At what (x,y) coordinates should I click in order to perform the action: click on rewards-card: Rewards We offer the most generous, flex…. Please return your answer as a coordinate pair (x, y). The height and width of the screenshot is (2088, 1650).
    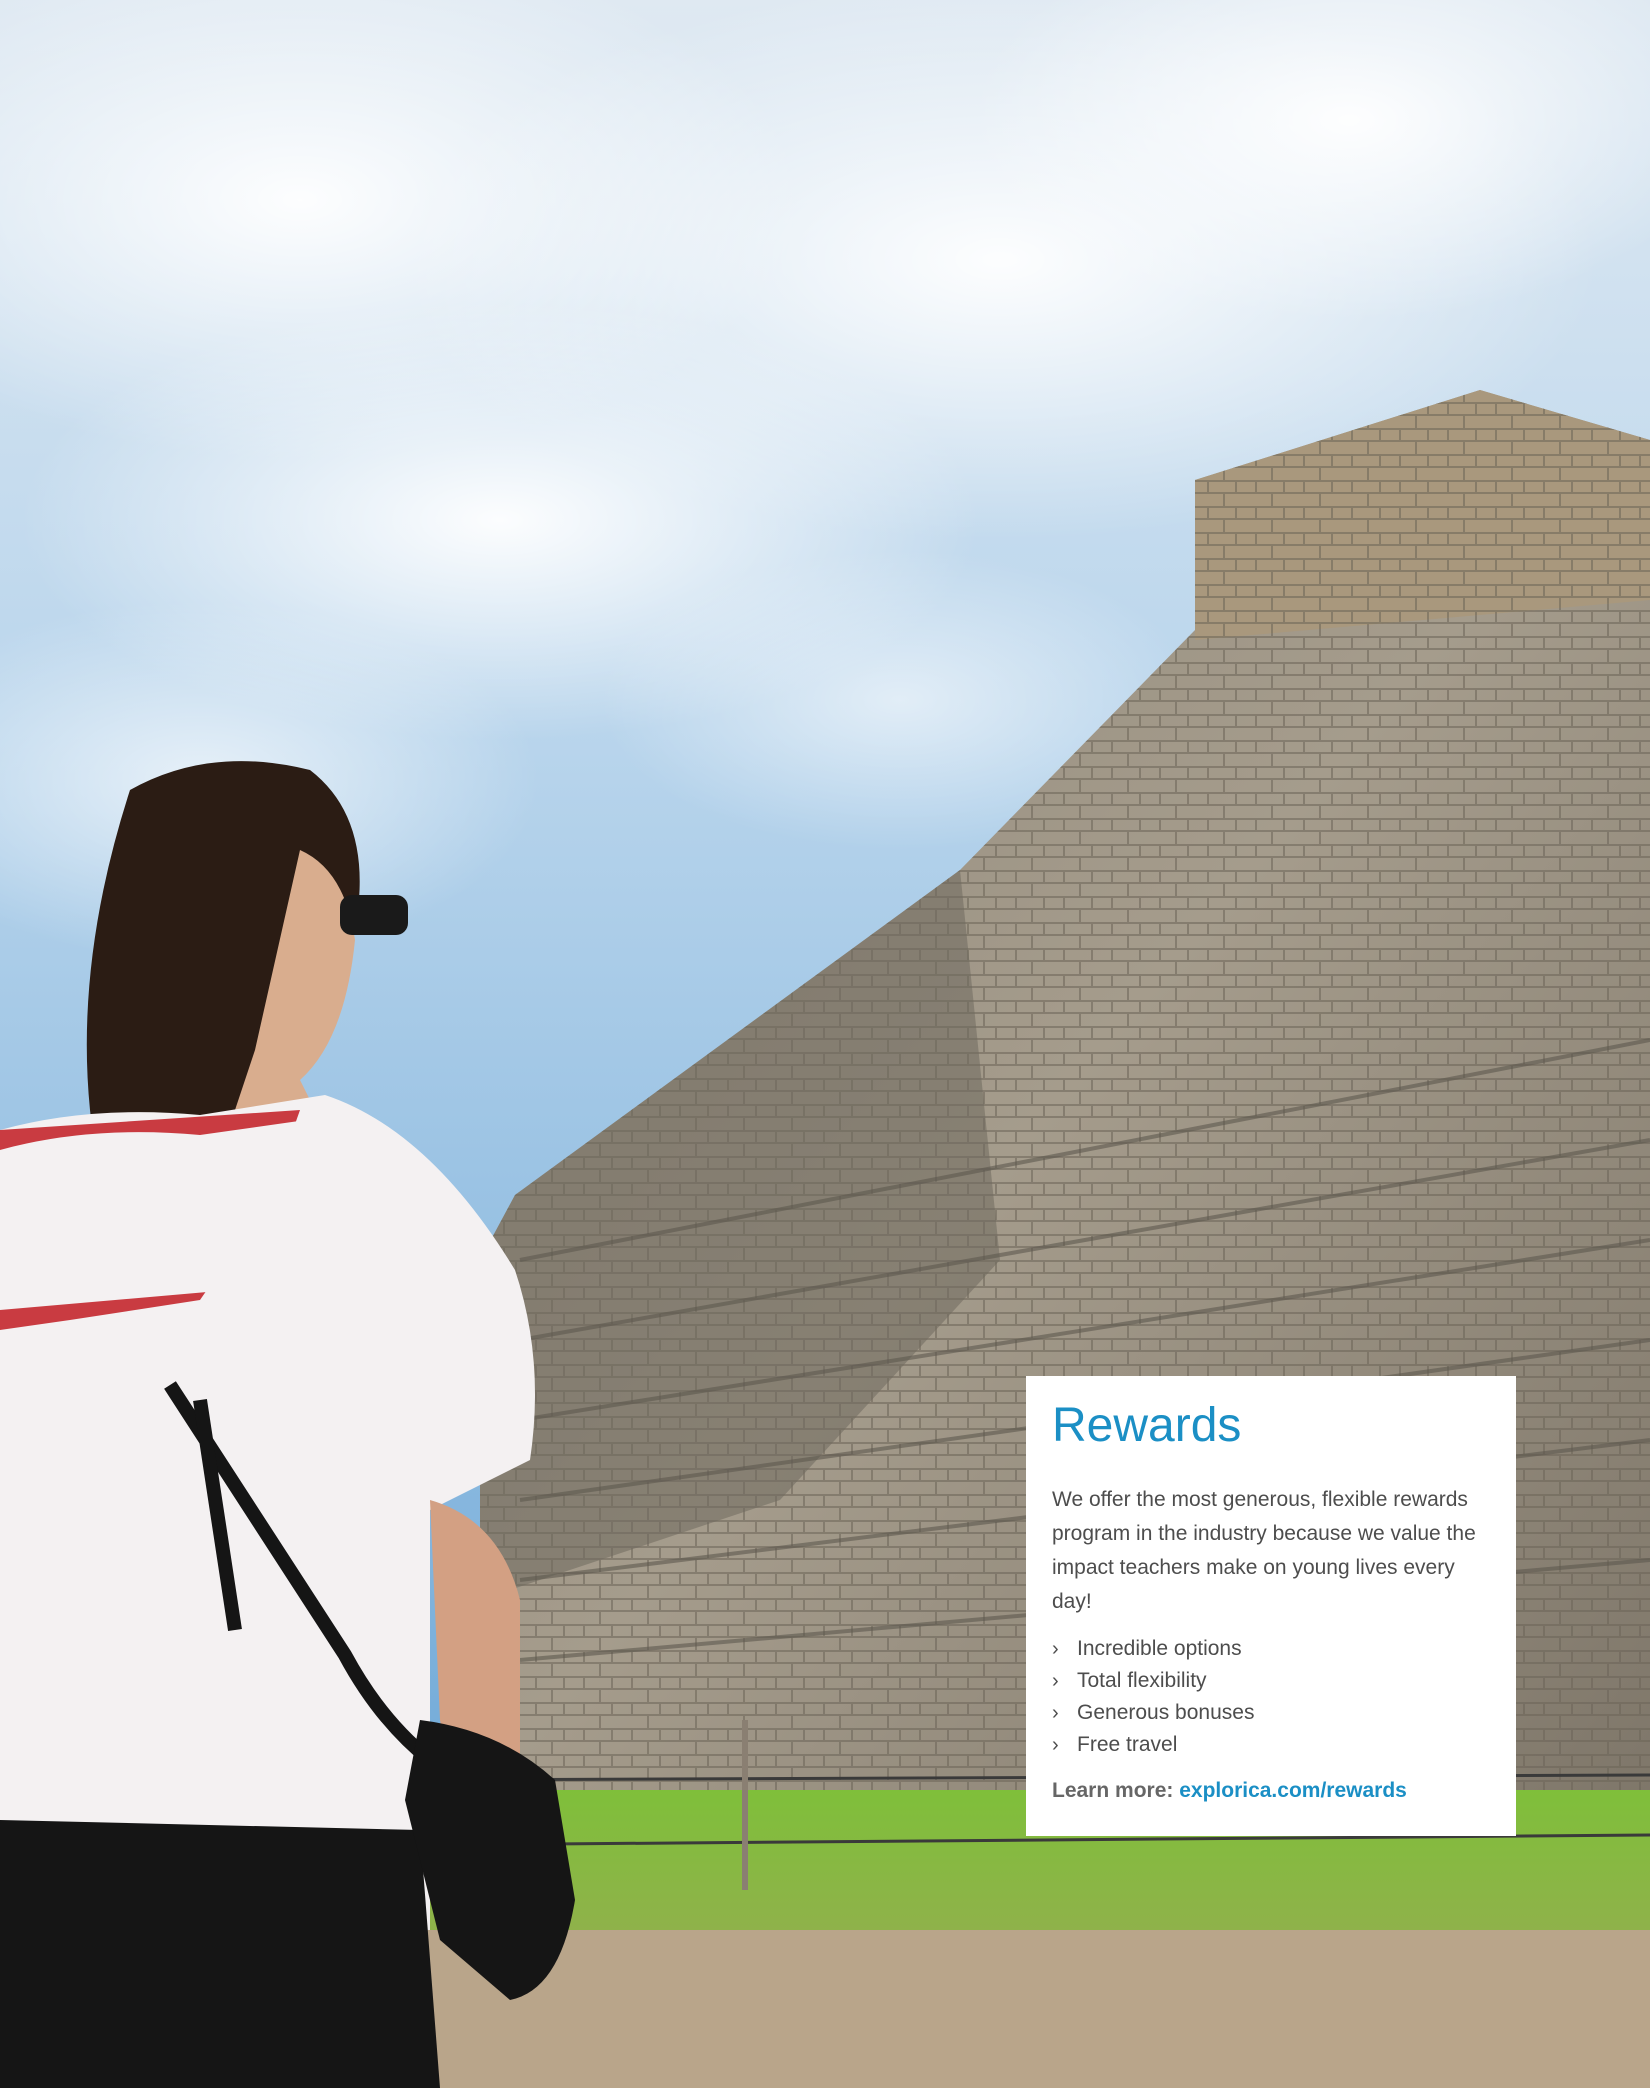
    Looking at the image, I should click on (1271, 1606).